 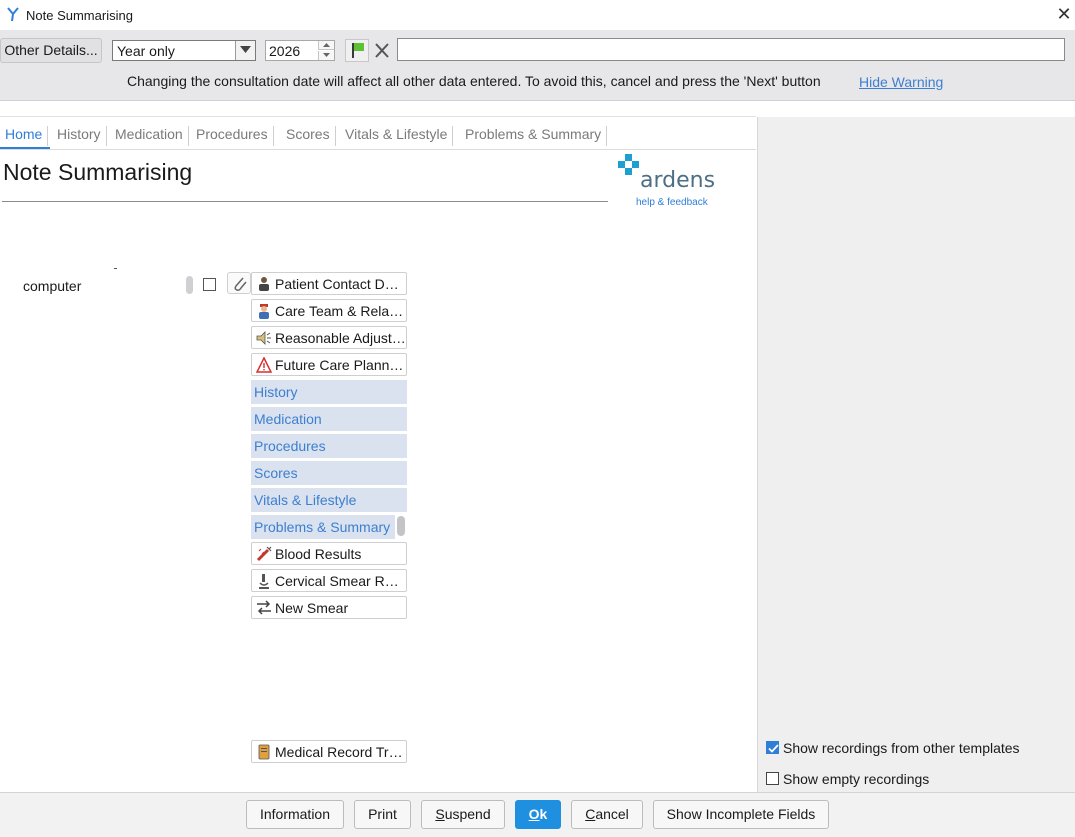 I want to click on app-logo-icon, so click(x=13, y=14).